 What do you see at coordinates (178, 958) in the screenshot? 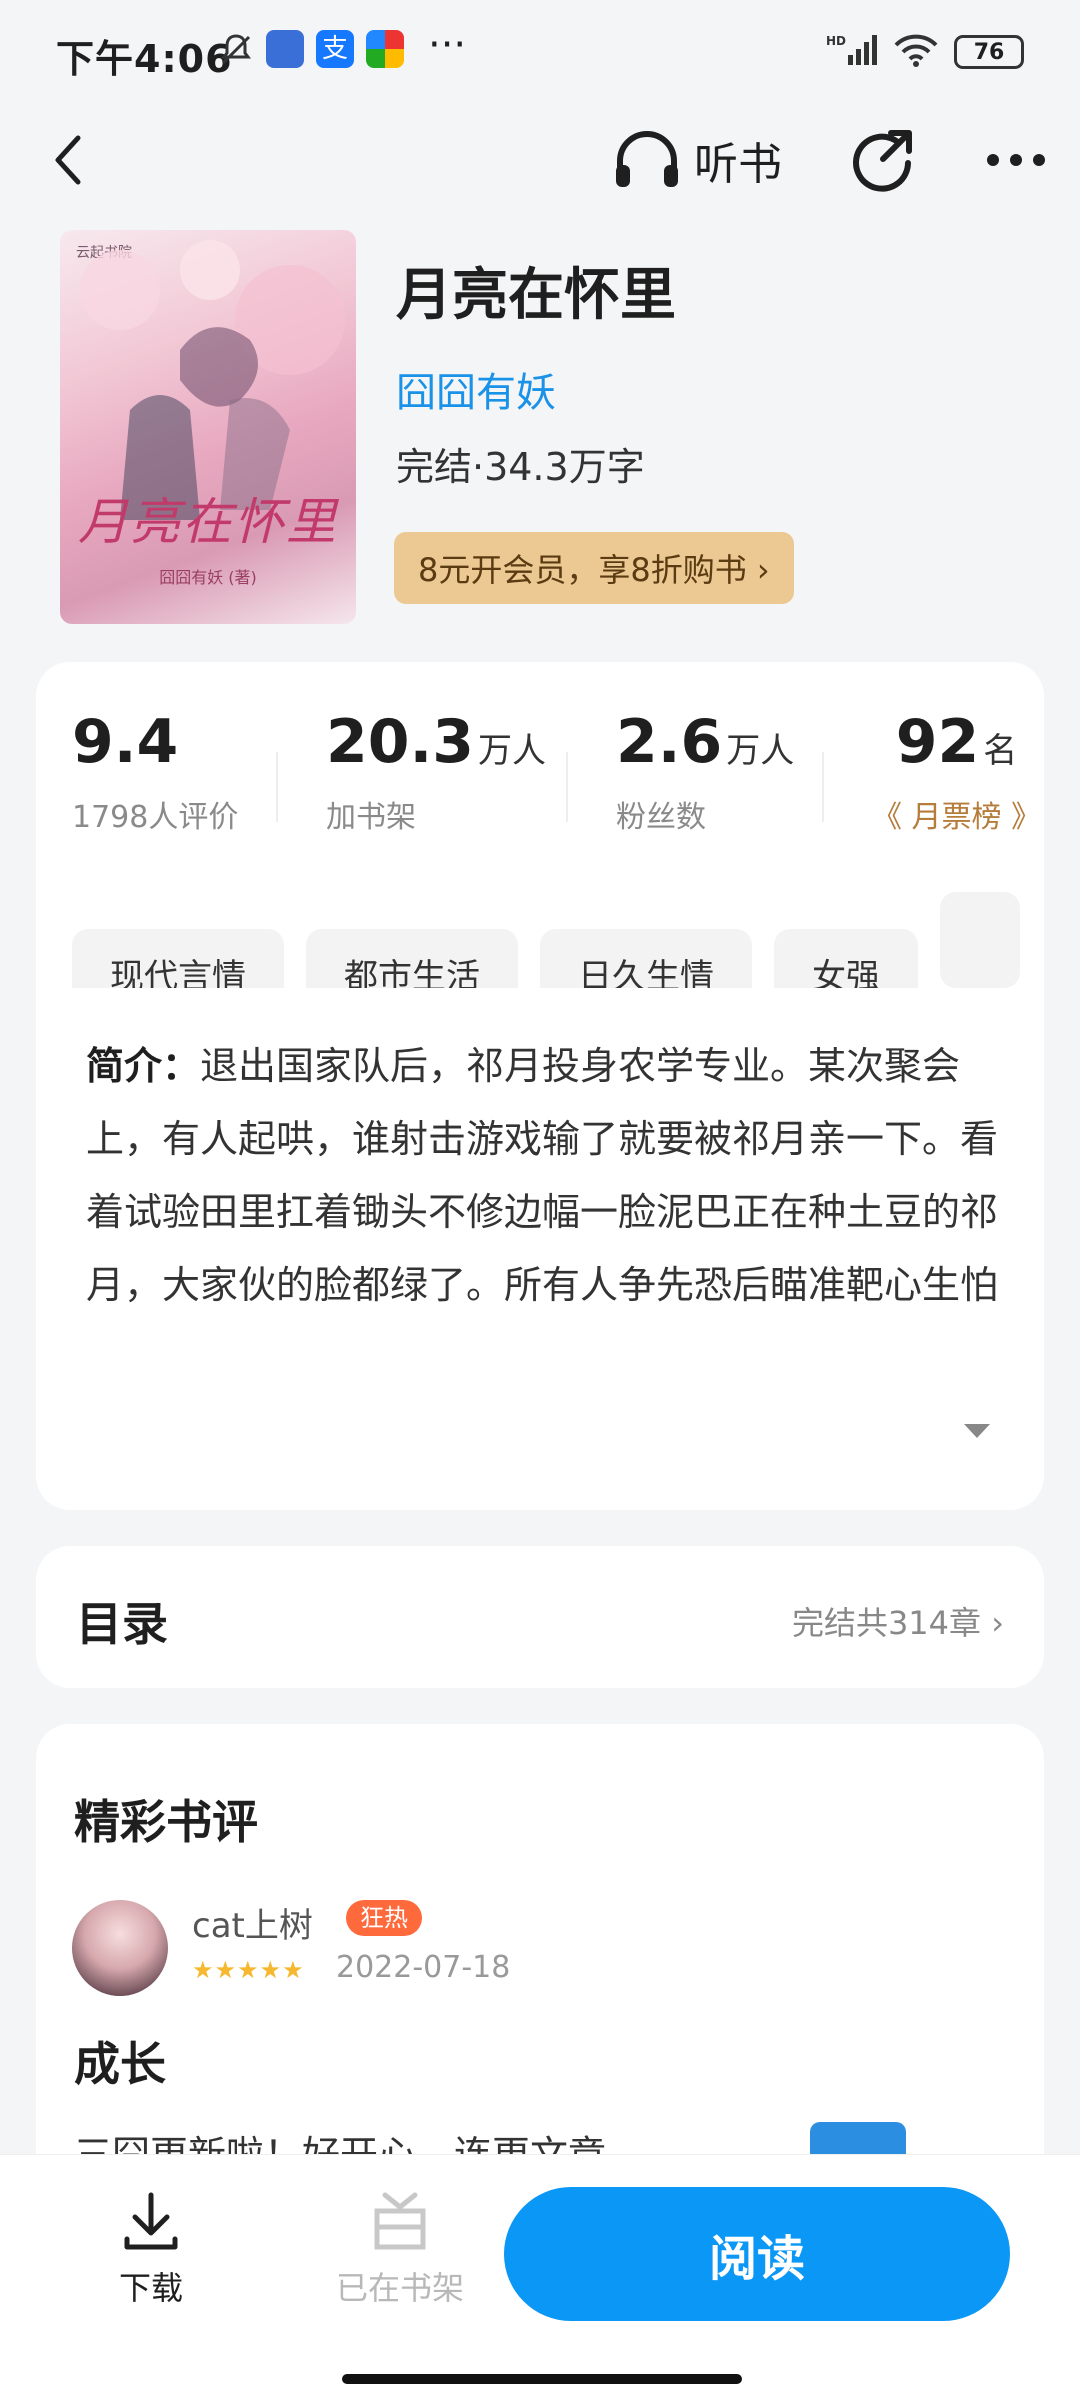
I see `tag-item: 现代言情` at bounding box center [178, 958].